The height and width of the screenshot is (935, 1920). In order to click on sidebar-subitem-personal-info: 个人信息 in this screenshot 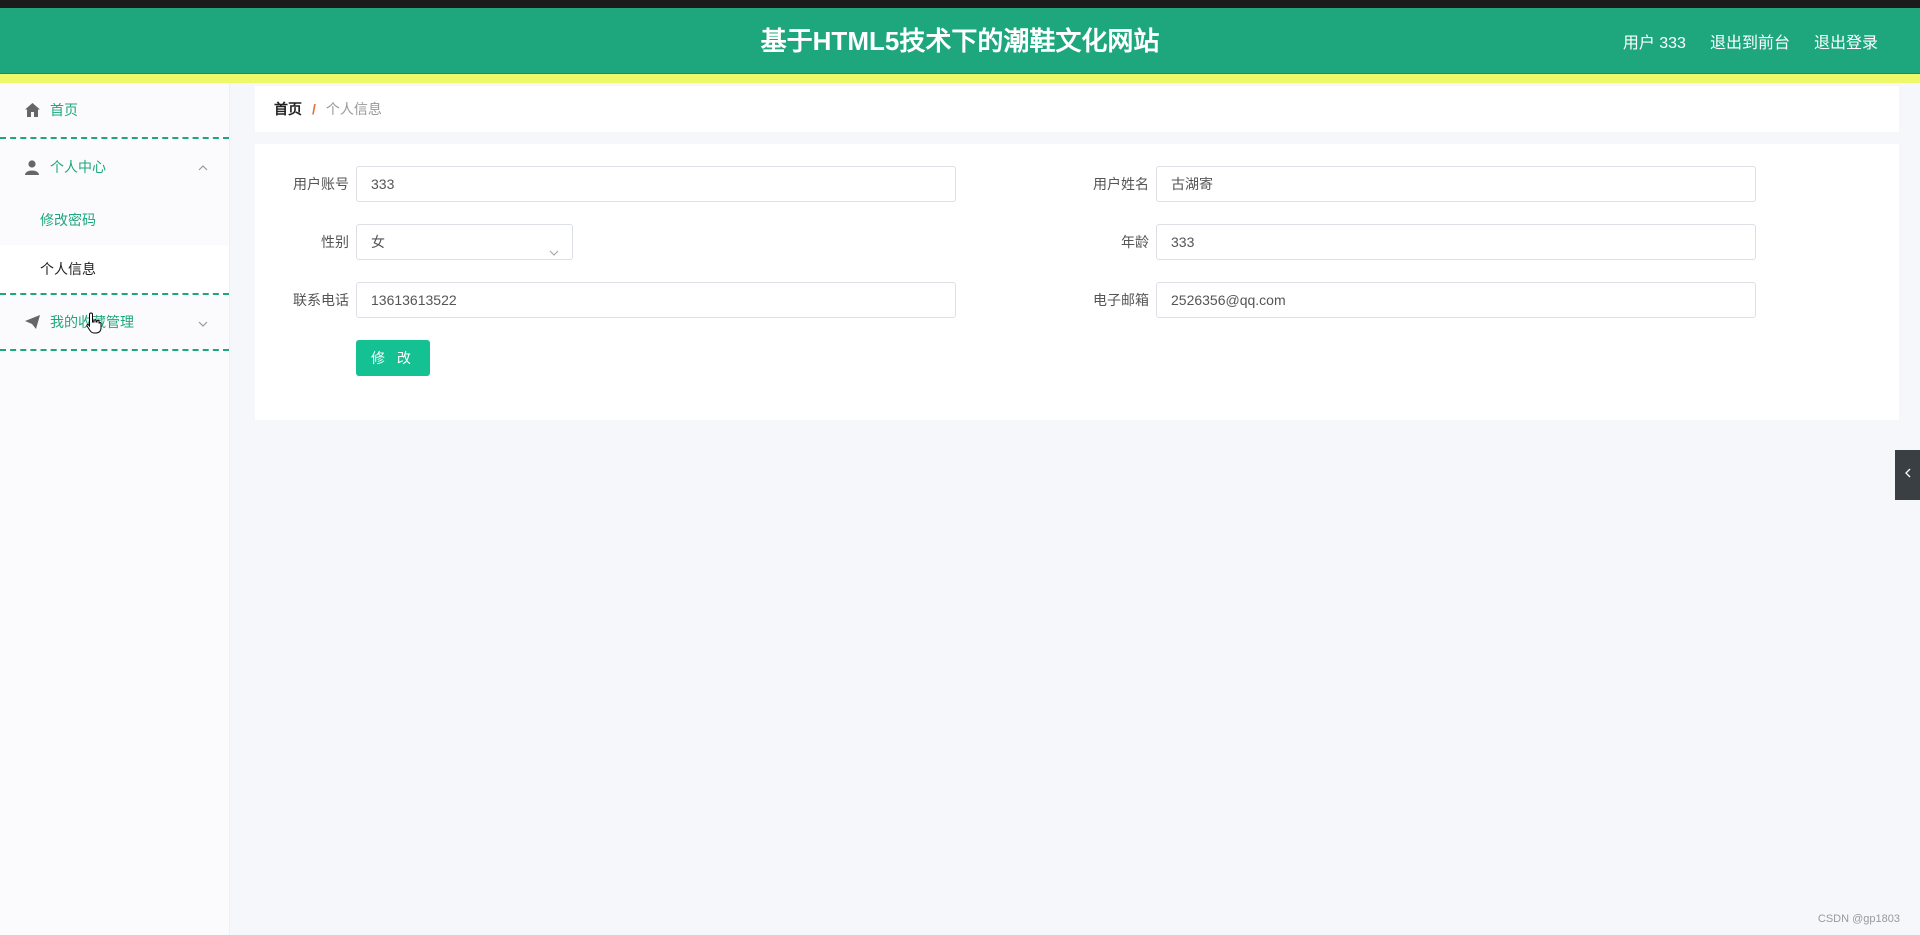, I will do `click(114, 270)`.